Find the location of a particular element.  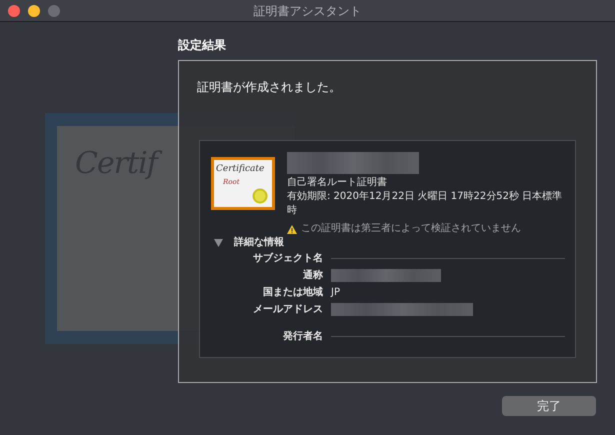

field-label: 通称 is located at coordinates (312, 275).